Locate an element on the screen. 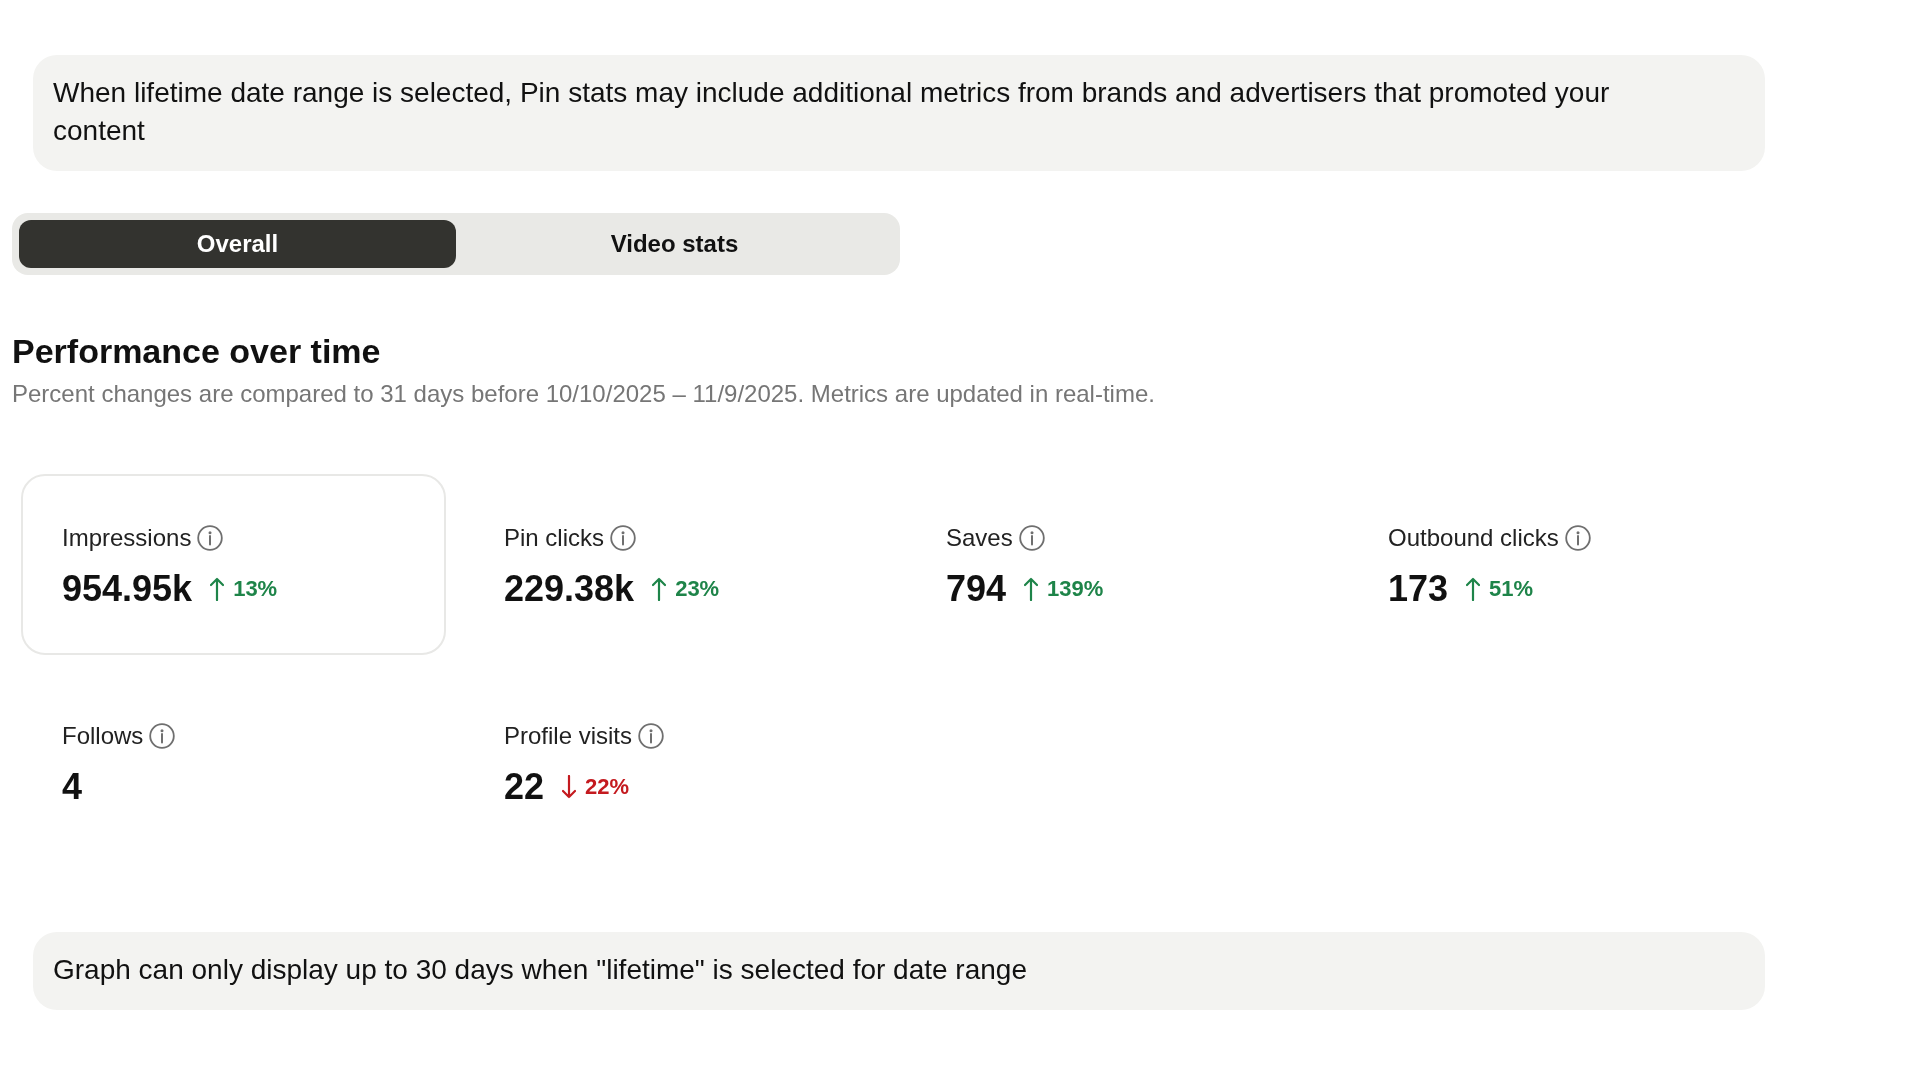 Image resolution: width=1920 pixels, height=1080 pixels. percent-change: 139% is located at coordinates (1075, 589).